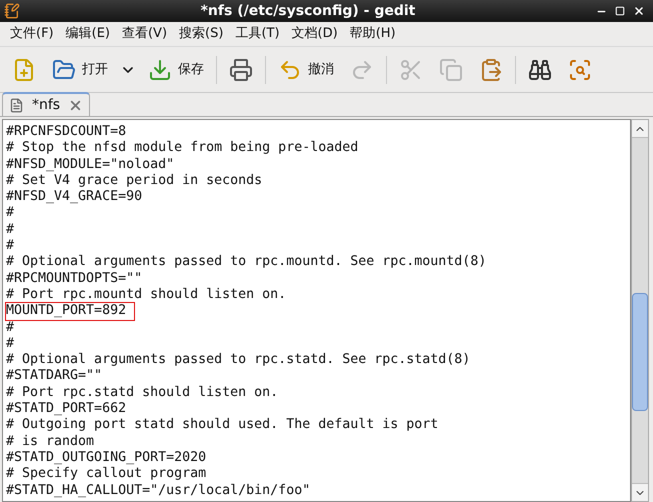  Describe the element at coordinates (308, 11) in the screenshot. I see `window-title: *nfs (/etc/sysconfig) - gedit` at that location.